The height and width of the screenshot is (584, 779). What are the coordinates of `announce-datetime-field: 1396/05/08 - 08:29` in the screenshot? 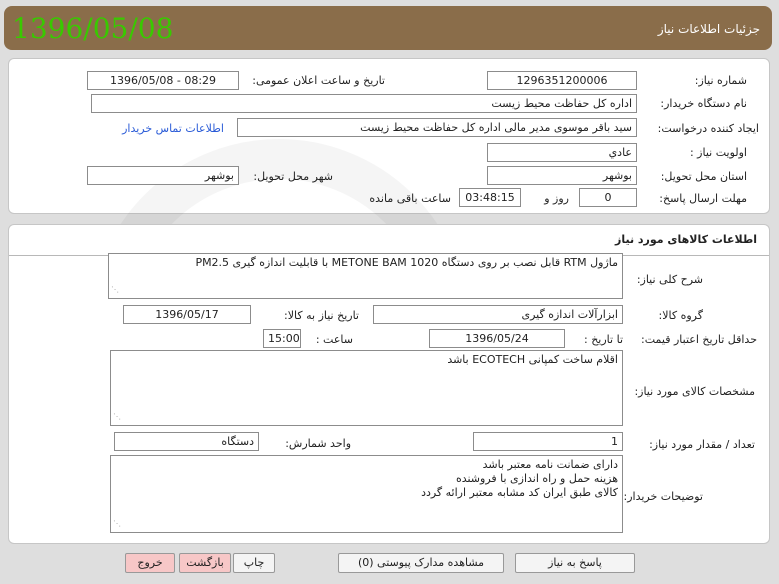 It's located at (163, 80).